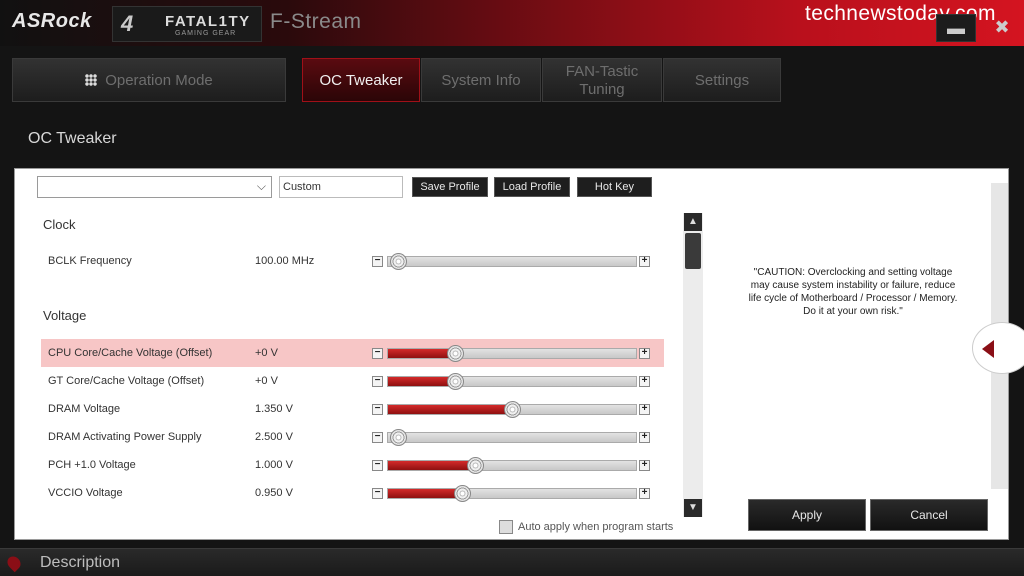  I want to click on scroll-up-button: ▲, so click(693, 222).